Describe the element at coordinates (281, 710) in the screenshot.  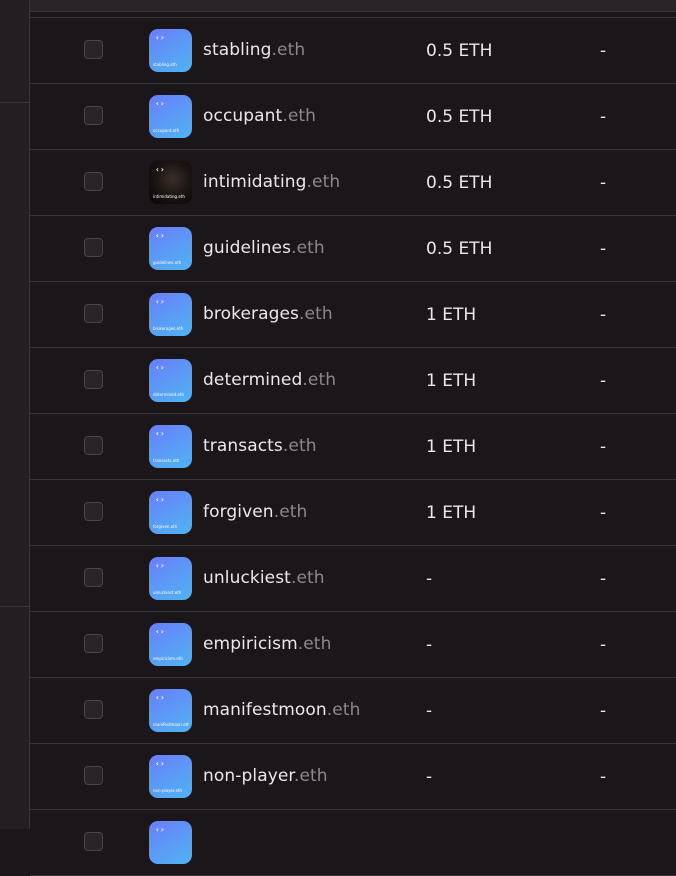
I see `domain-name: manifestmoon.eth` at that location.